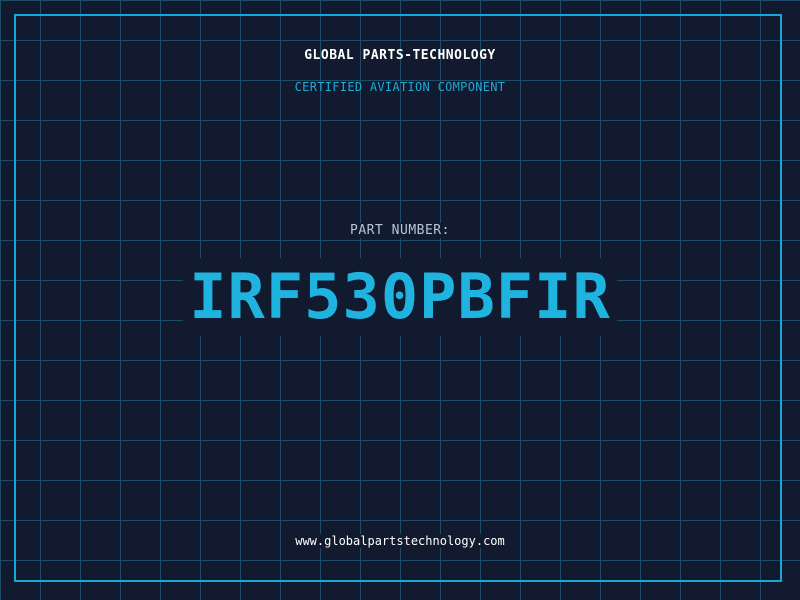  Describe the element at coordinates (400, 87) in the screenshot. I see `tagline: CERTIFIED AVIATION COMPONENT` at that location.